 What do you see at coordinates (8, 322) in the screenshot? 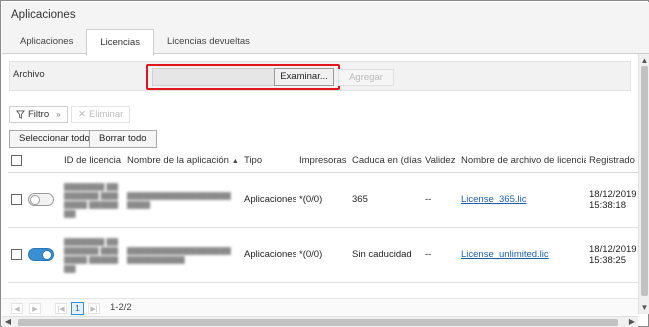
I see `scroll-left-icon: ◀` at bounding box center [8, 322].